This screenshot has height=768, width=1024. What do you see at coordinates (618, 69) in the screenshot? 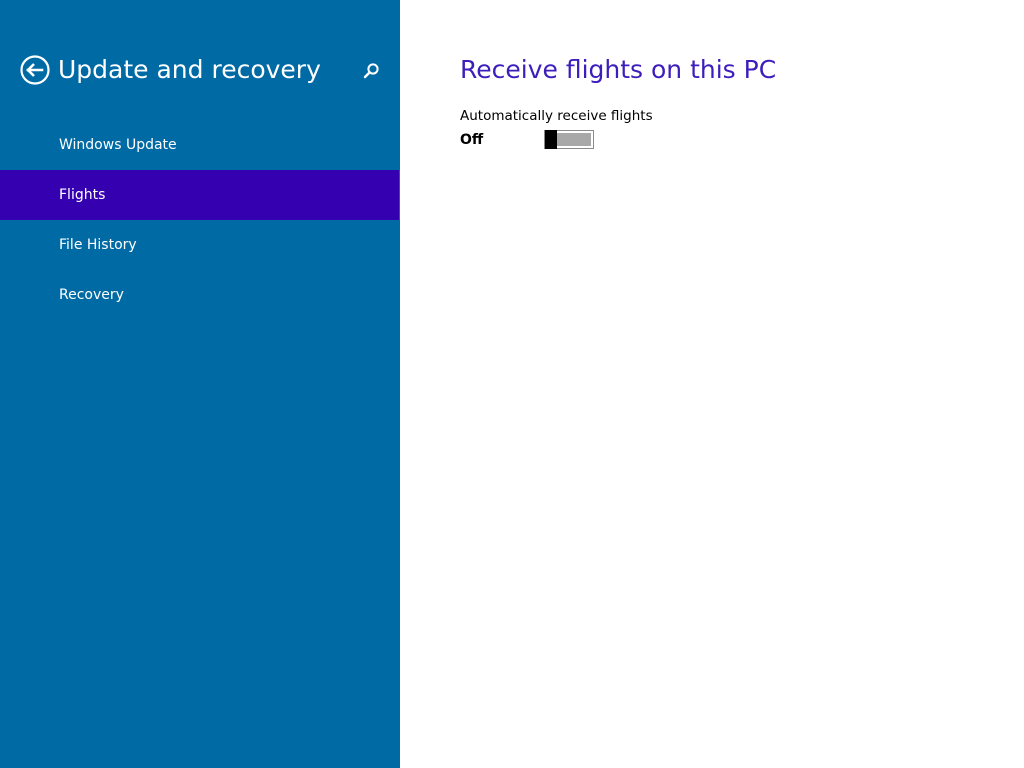
I see `page-title: Receive flights on this PC` at bounding box center [618, 69].